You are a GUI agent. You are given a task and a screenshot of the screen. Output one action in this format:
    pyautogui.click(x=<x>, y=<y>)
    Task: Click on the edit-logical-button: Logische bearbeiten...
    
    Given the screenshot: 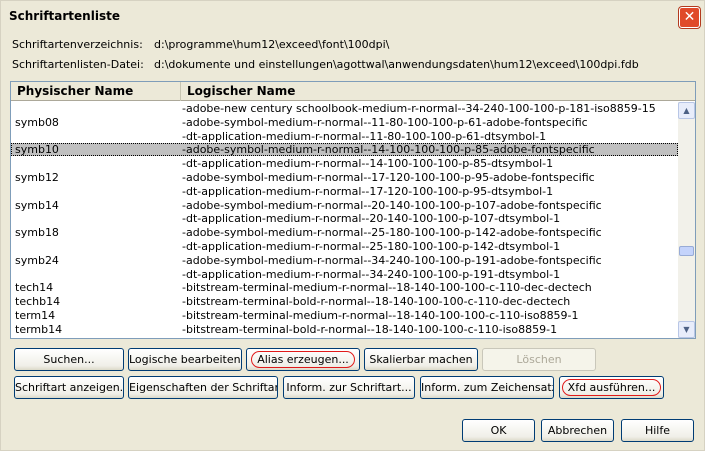 What is the action you would take?
    pyautogui.click(x=185, y=359)
    